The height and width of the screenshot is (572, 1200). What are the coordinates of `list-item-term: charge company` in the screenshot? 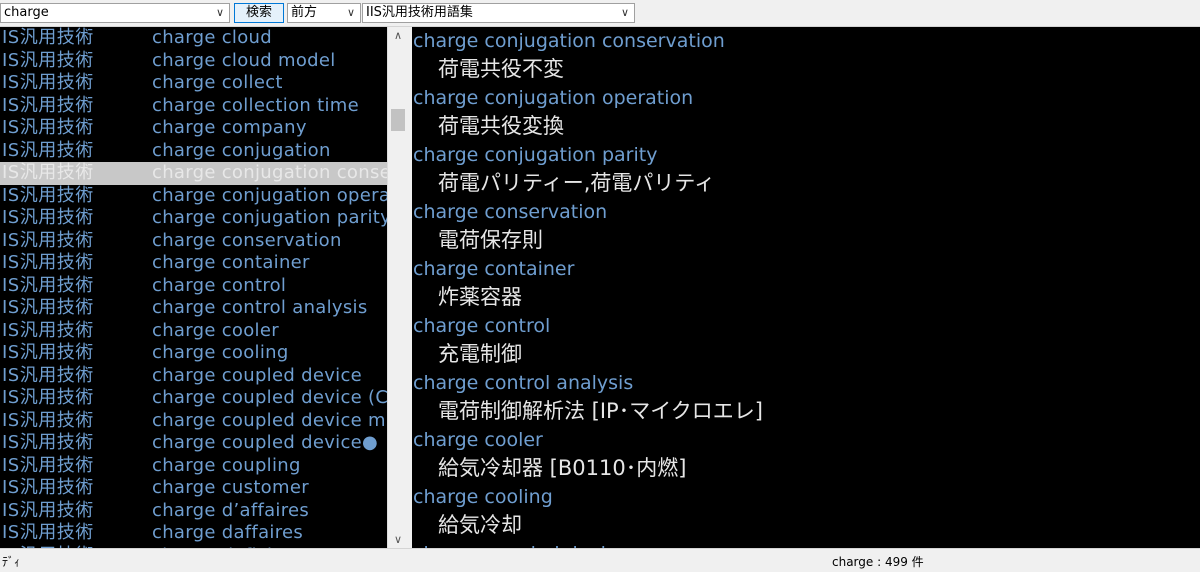 It's located at (229, 127).